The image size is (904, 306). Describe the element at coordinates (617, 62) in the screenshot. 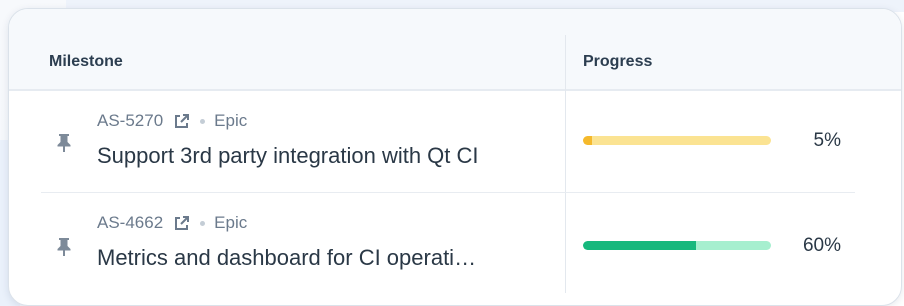

I see `column-header-progress: Progress` at that location.